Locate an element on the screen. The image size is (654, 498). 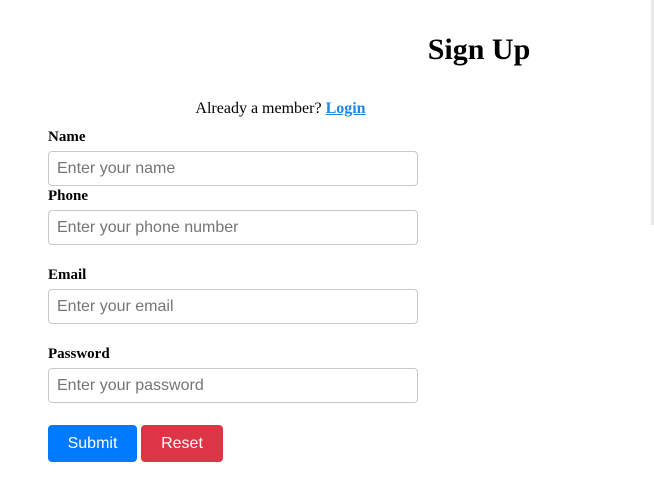
name-input is located at coordinates (233, 168).